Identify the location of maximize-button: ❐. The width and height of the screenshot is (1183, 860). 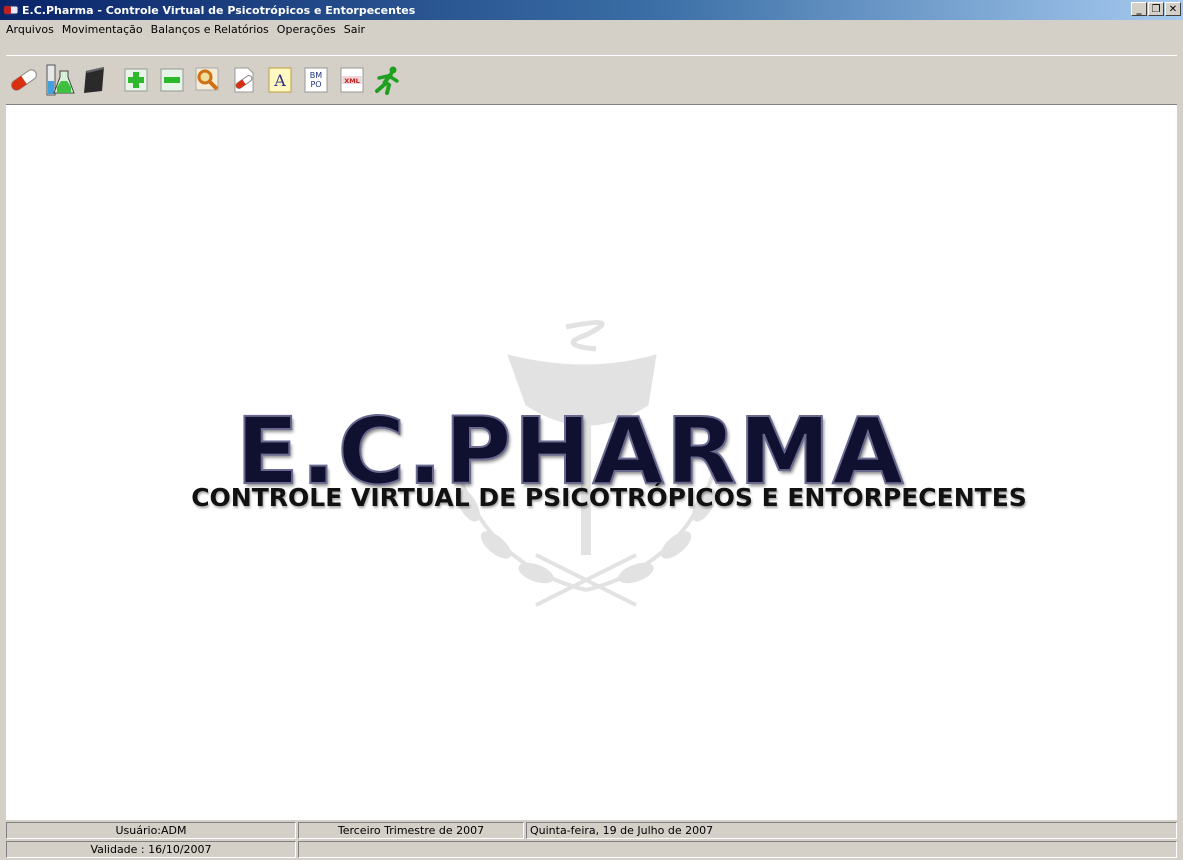
(1156, 9).